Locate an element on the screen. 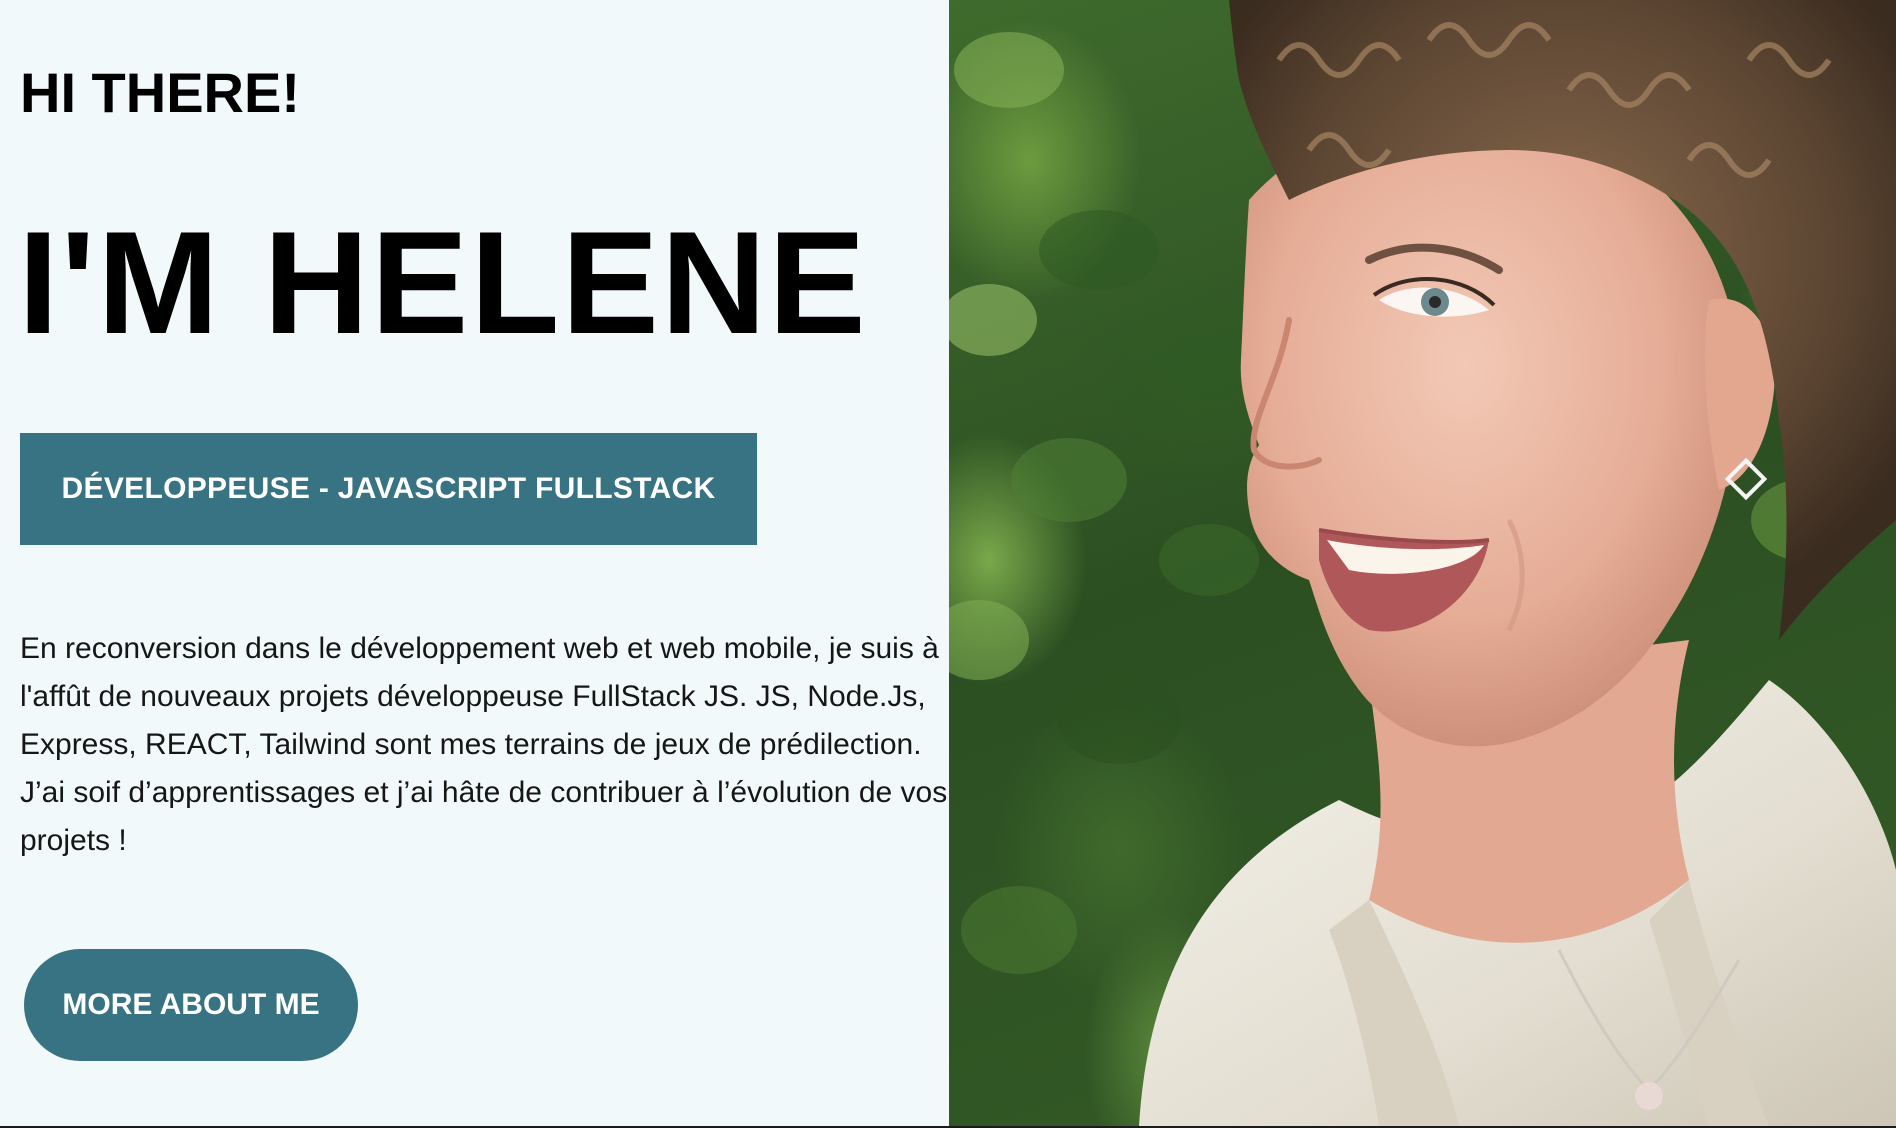 This screenshot has height=1128, width=1896. role-badge-label: DÉVELOPPEUSE - JAVASCRIPT FULLSTACK is located at coordinates (388, 488).